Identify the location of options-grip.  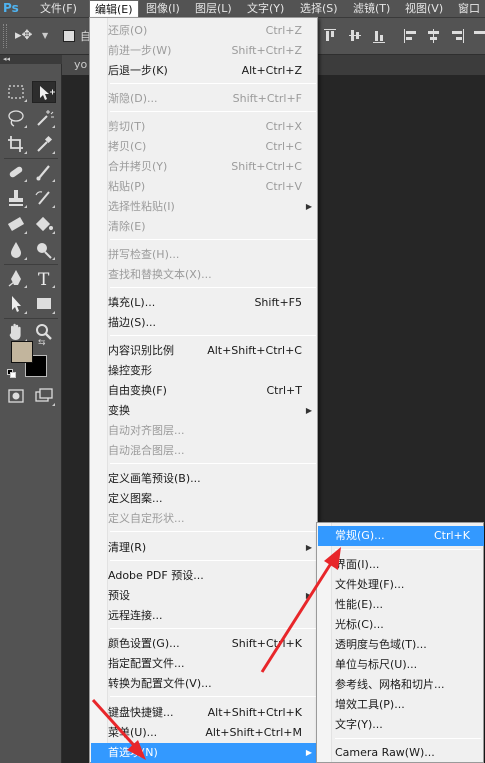
(5, 36).